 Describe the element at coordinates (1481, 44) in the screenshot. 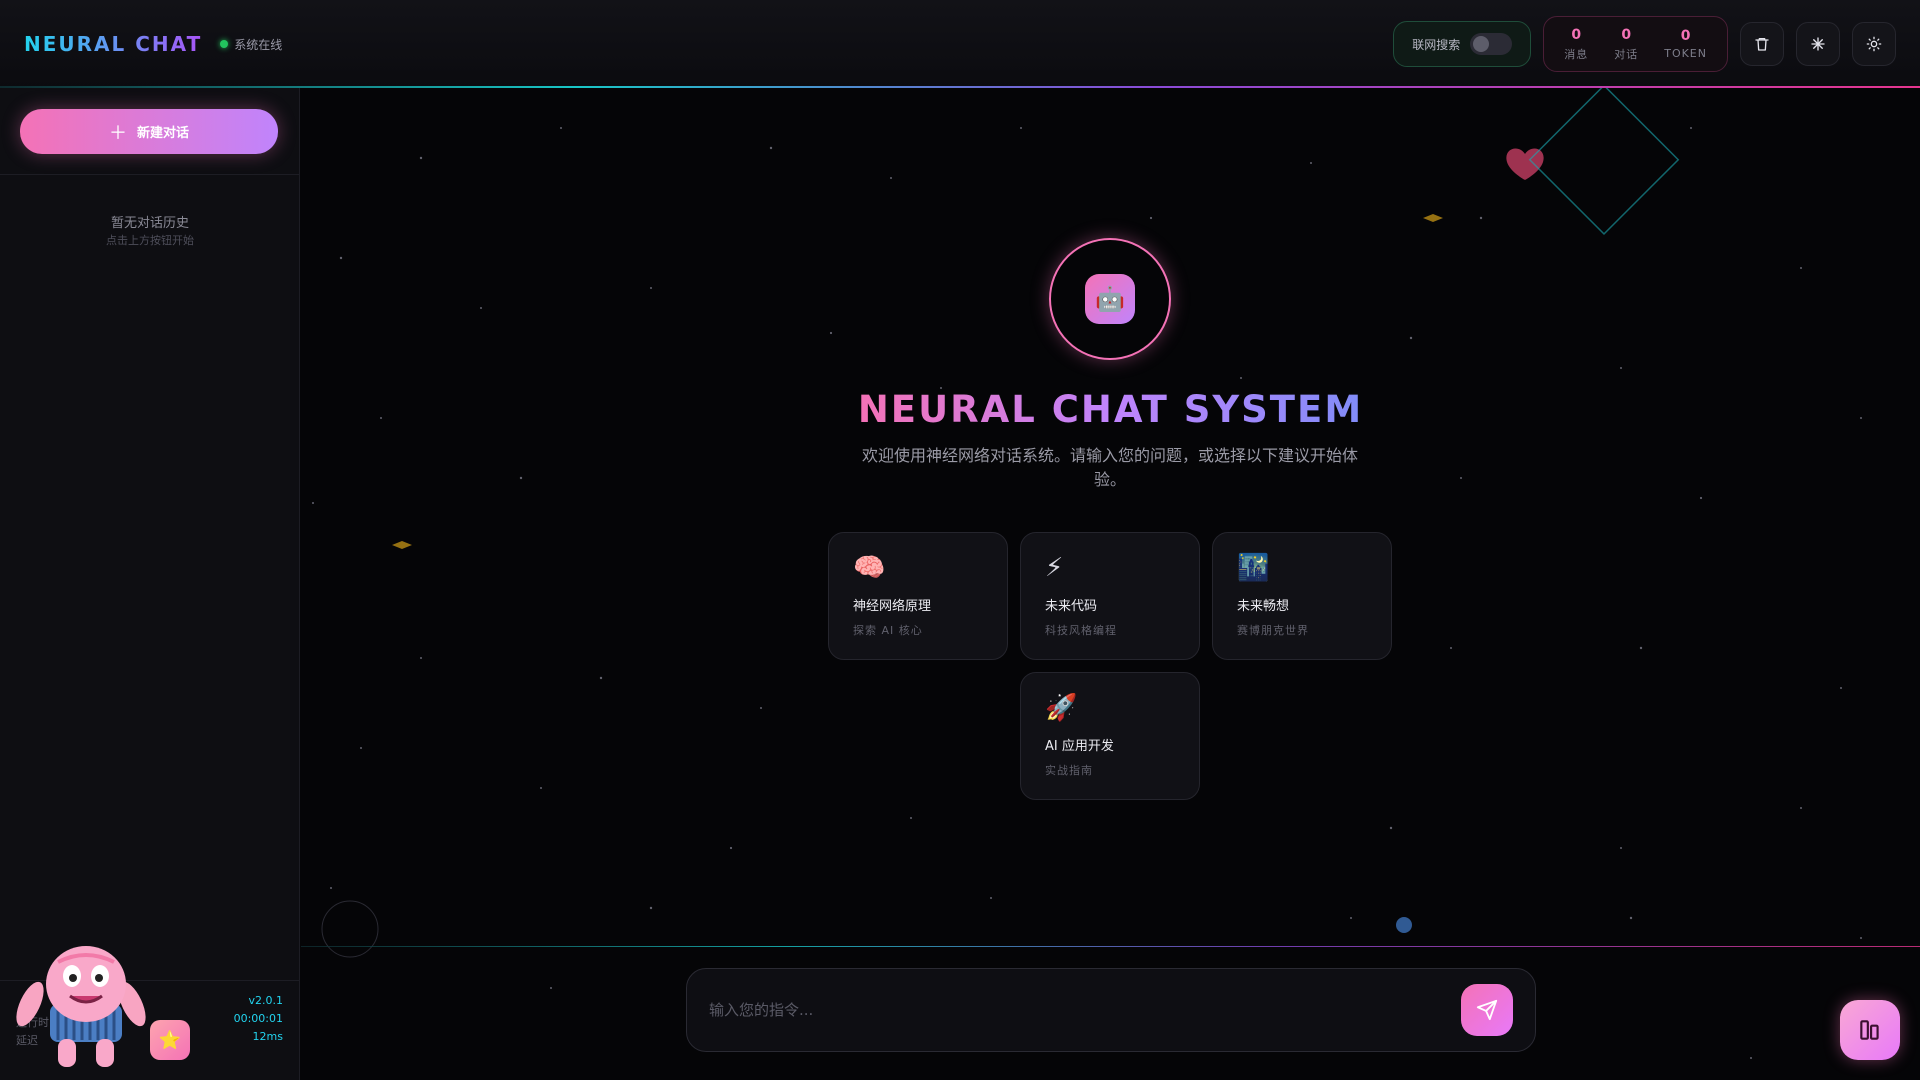

I see `toggle-knob` at that location.